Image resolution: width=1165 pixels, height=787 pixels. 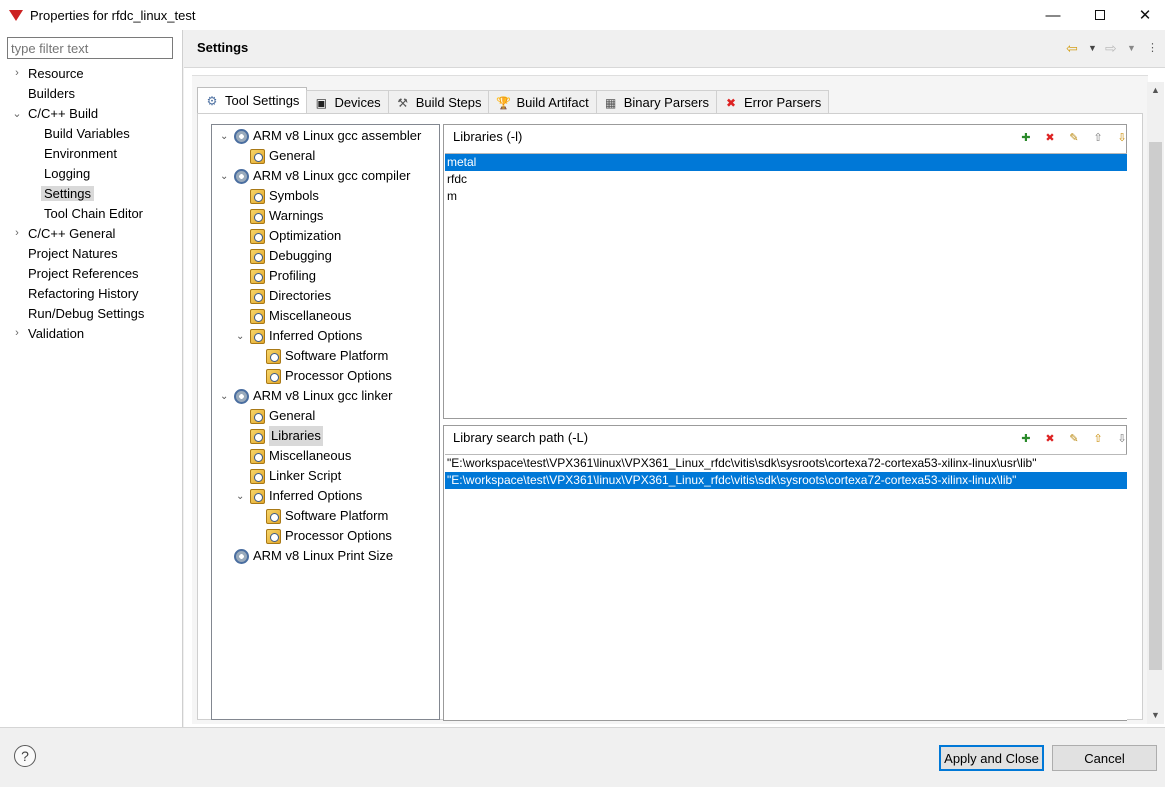 I want to click on nav-item-settings: Settings, so click(x=67, y=194).